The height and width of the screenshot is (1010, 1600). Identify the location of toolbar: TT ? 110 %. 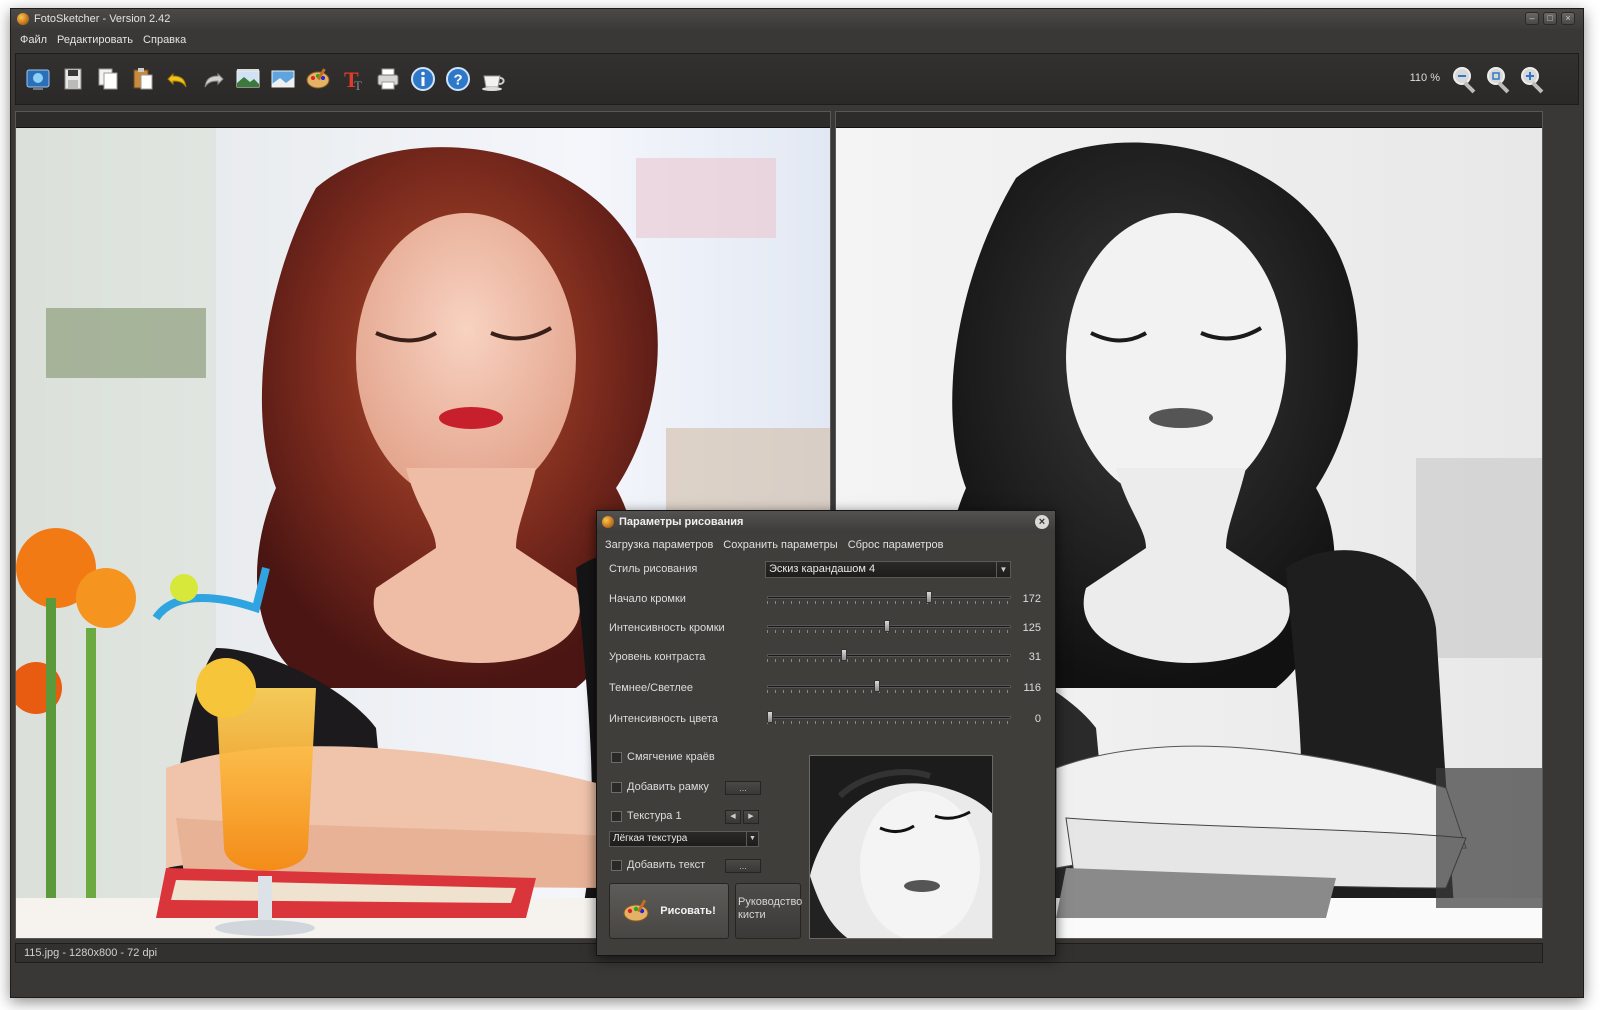
(797, 79).